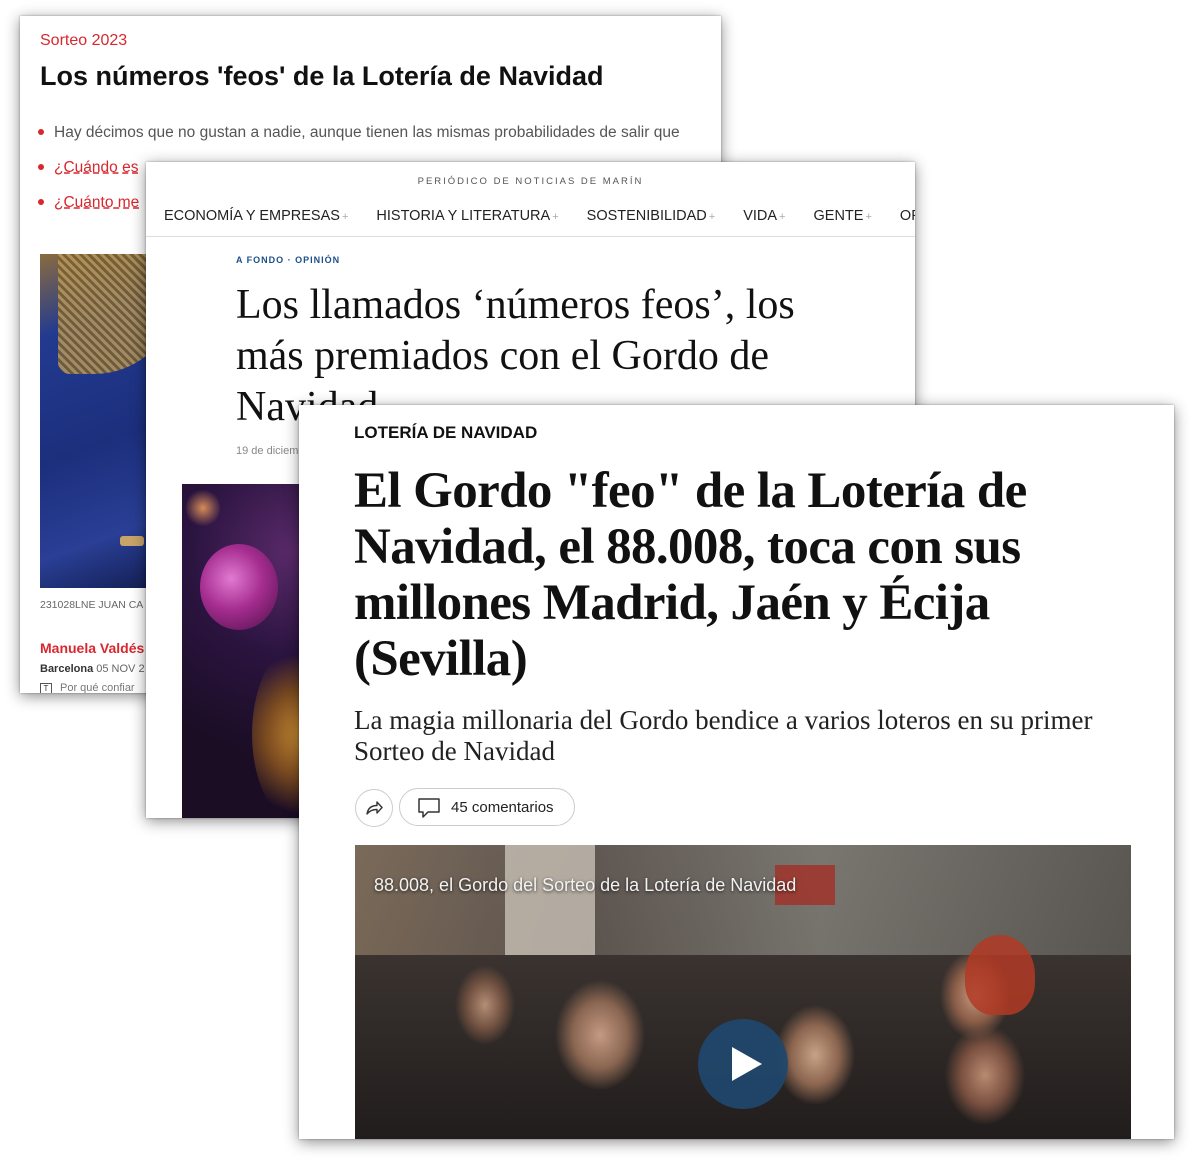  I want to click on drum-crank, so click(132, 541).